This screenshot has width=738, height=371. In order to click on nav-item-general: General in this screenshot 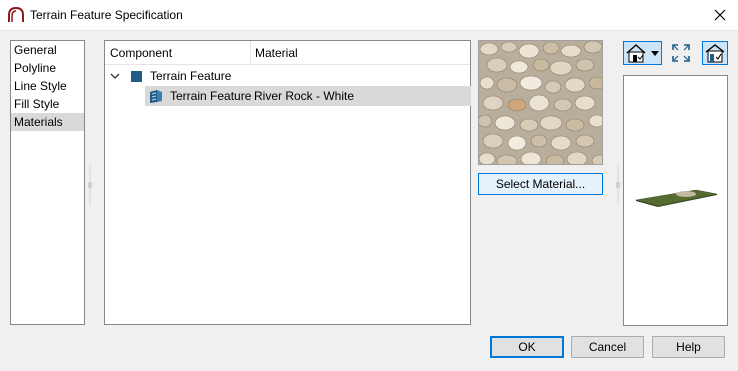, I will do `click(47, 50)`.